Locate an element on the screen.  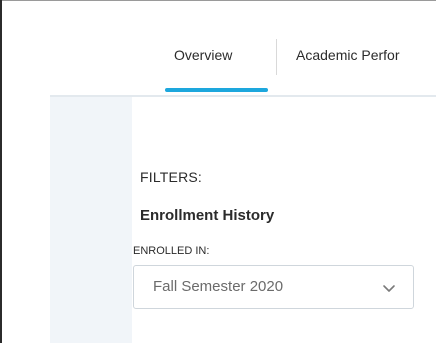
tab-academic-performance: Academic Perfor is located at coordinates (347, 55).